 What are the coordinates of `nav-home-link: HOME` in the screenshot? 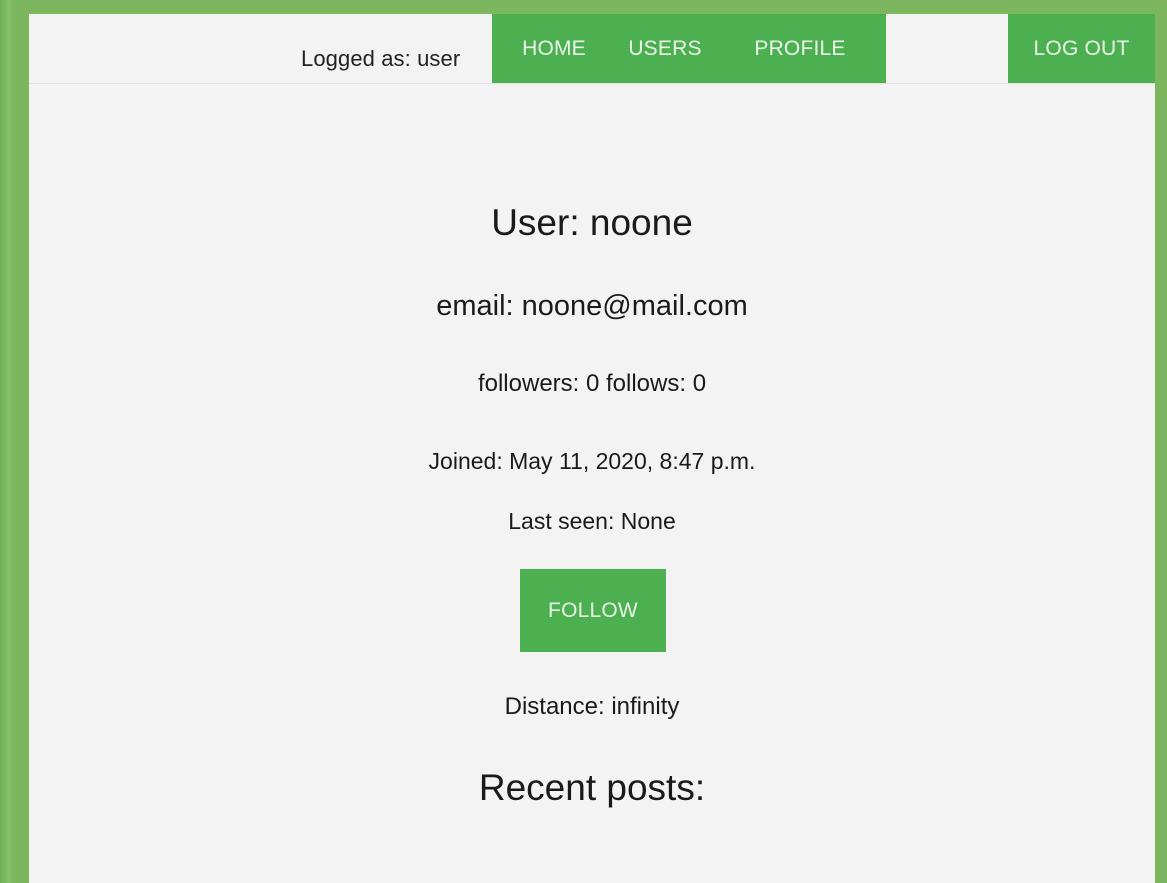 It's located at (554, 48).